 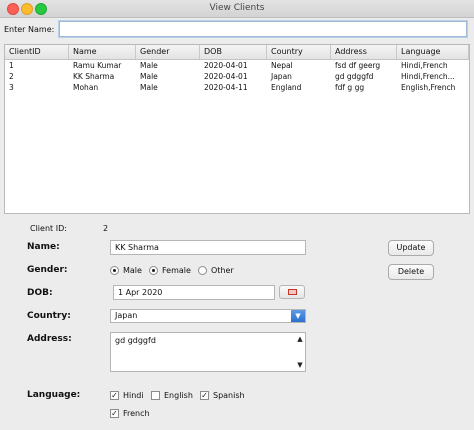 What do you see at coordinates (37, 52) in the screenshot?
I see `column-header-clientid: ClientID` at bounding box center [37, 52].